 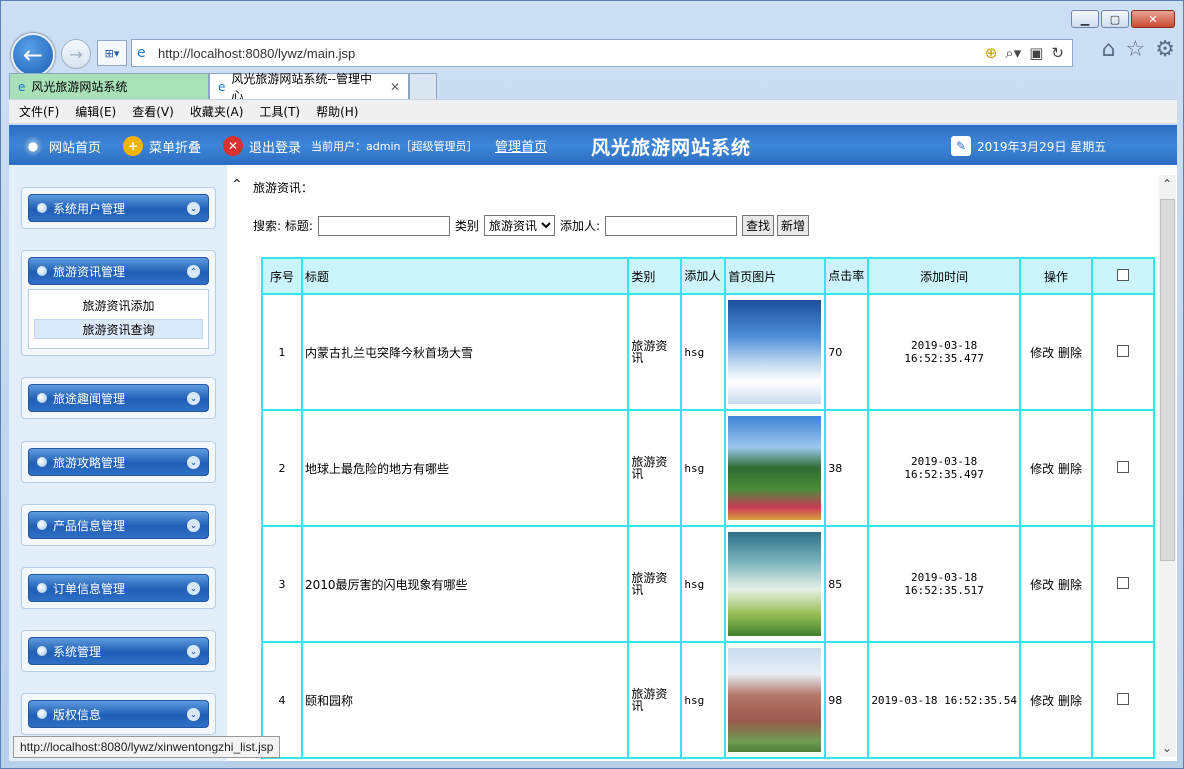 What do you see at coordinates (1056, 700) in the screenshot?
I see `cell-actions: 修改 删除` at bounding box center [1056, 700].